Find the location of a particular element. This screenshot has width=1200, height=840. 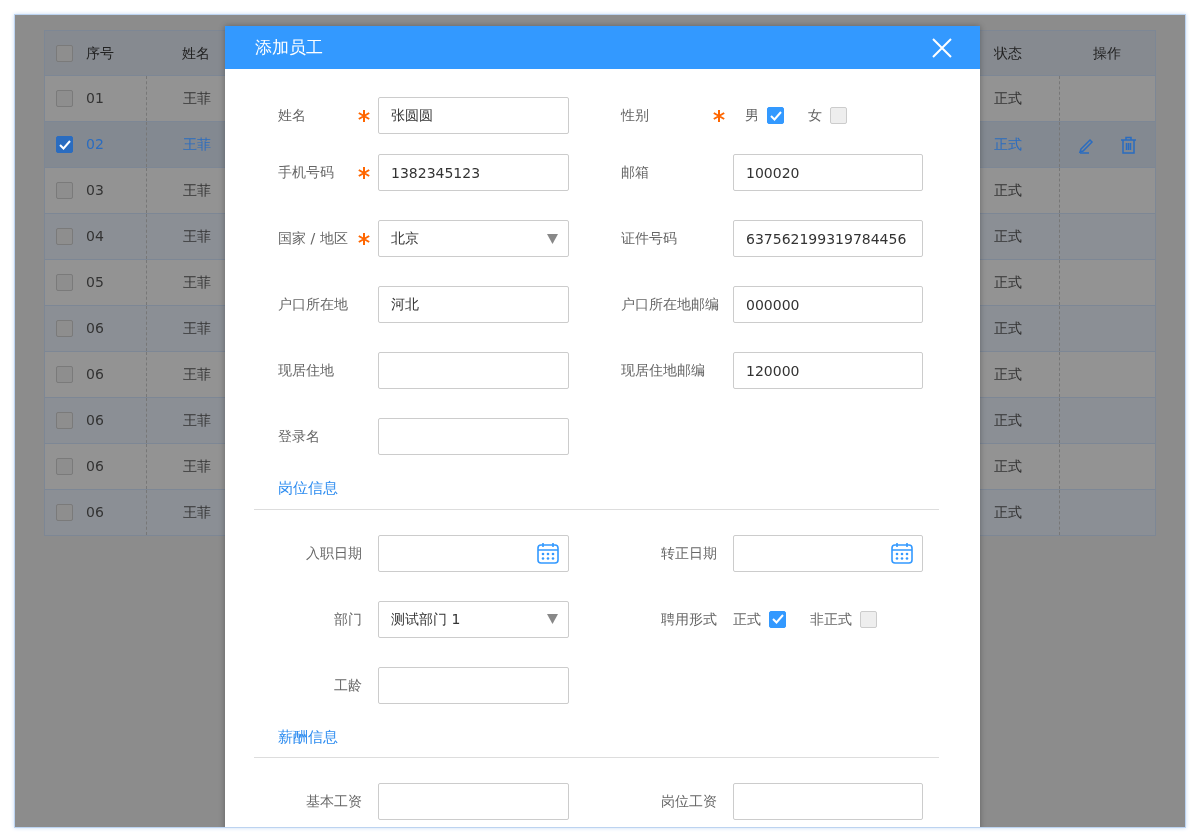

column-header: 状态 is located at coordinates (1008, 53).